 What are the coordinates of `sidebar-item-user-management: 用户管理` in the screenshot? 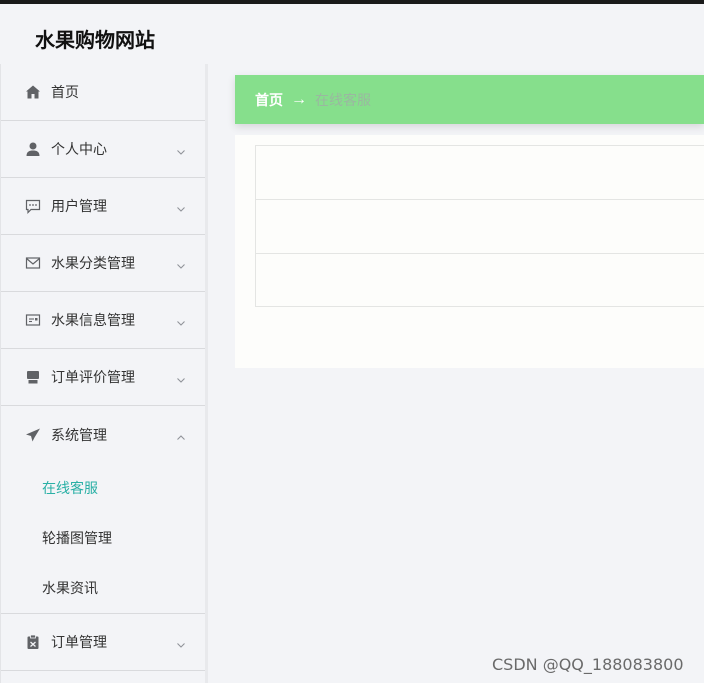 It's located at (103, 206).